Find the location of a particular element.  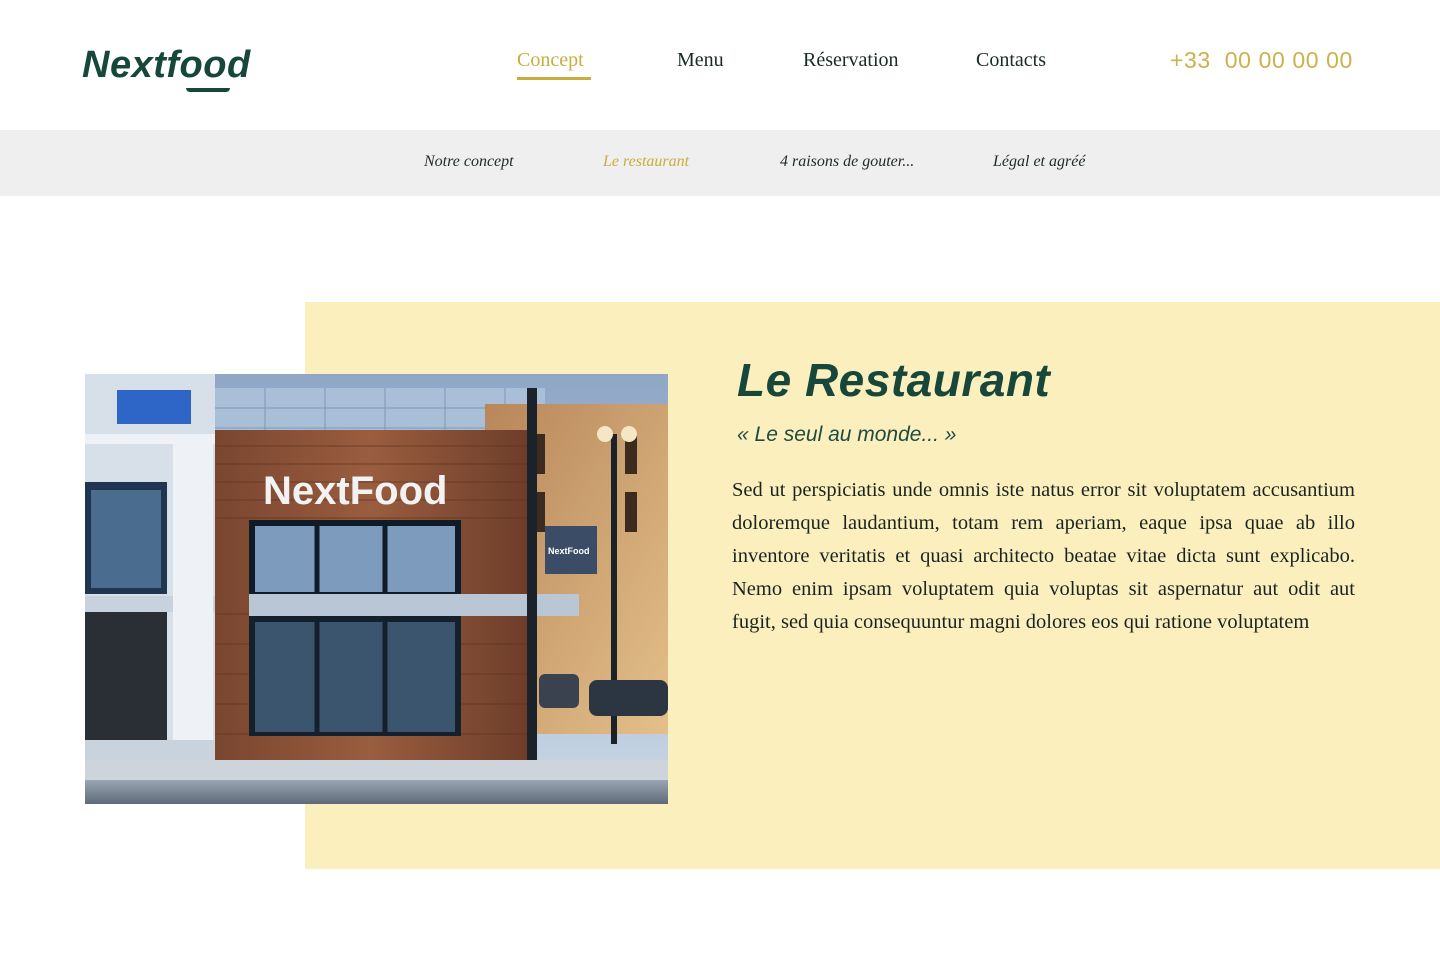

brand-logo: Nextfood is located at coordinates (166, 65).